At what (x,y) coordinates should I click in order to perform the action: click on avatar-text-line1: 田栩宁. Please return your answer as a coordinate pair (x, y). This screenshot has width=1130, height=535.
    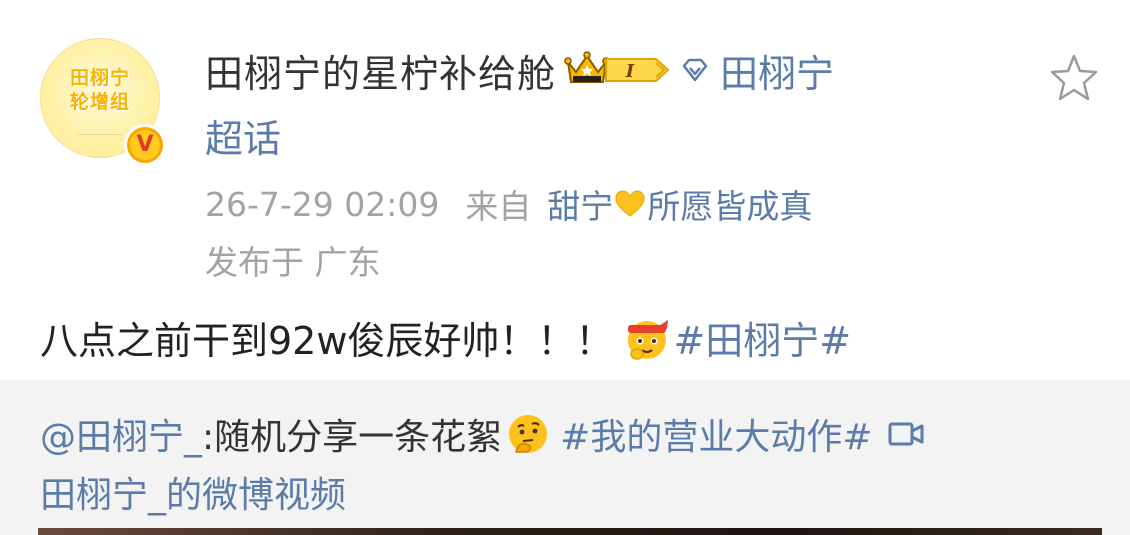
    Looking at the image, I should click on (99, 78).